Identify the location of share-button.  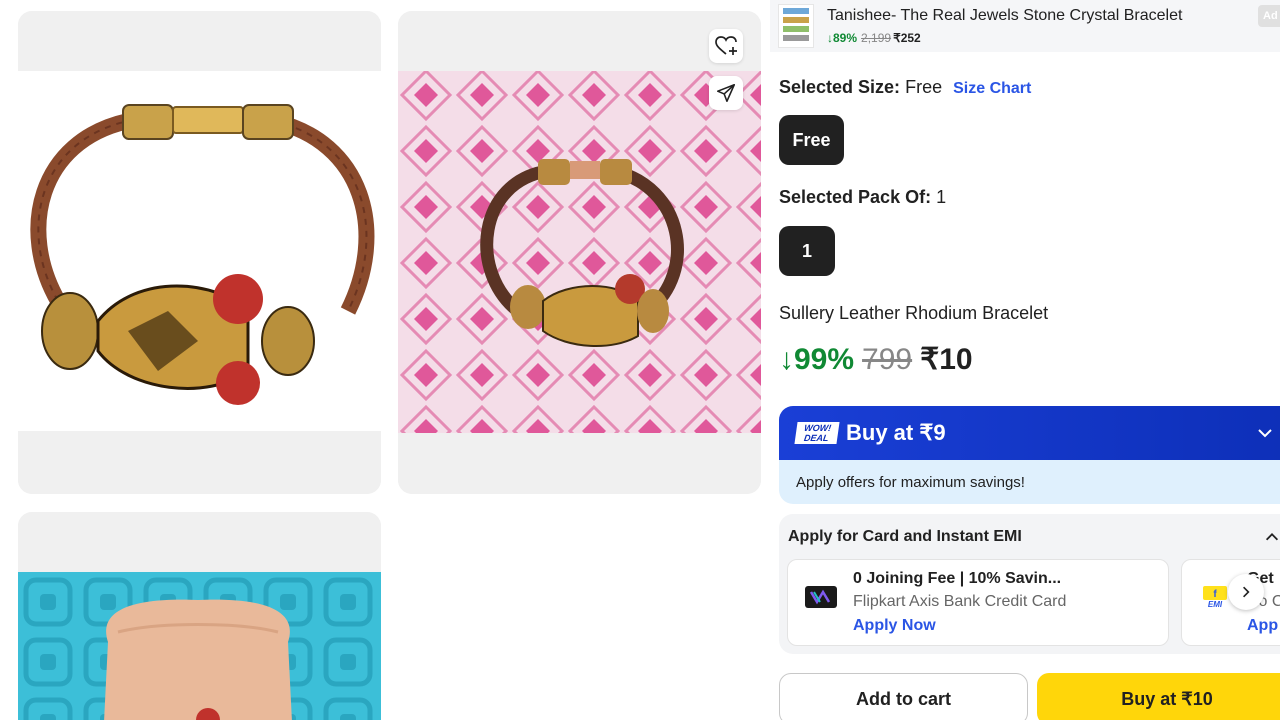
(726, 93).